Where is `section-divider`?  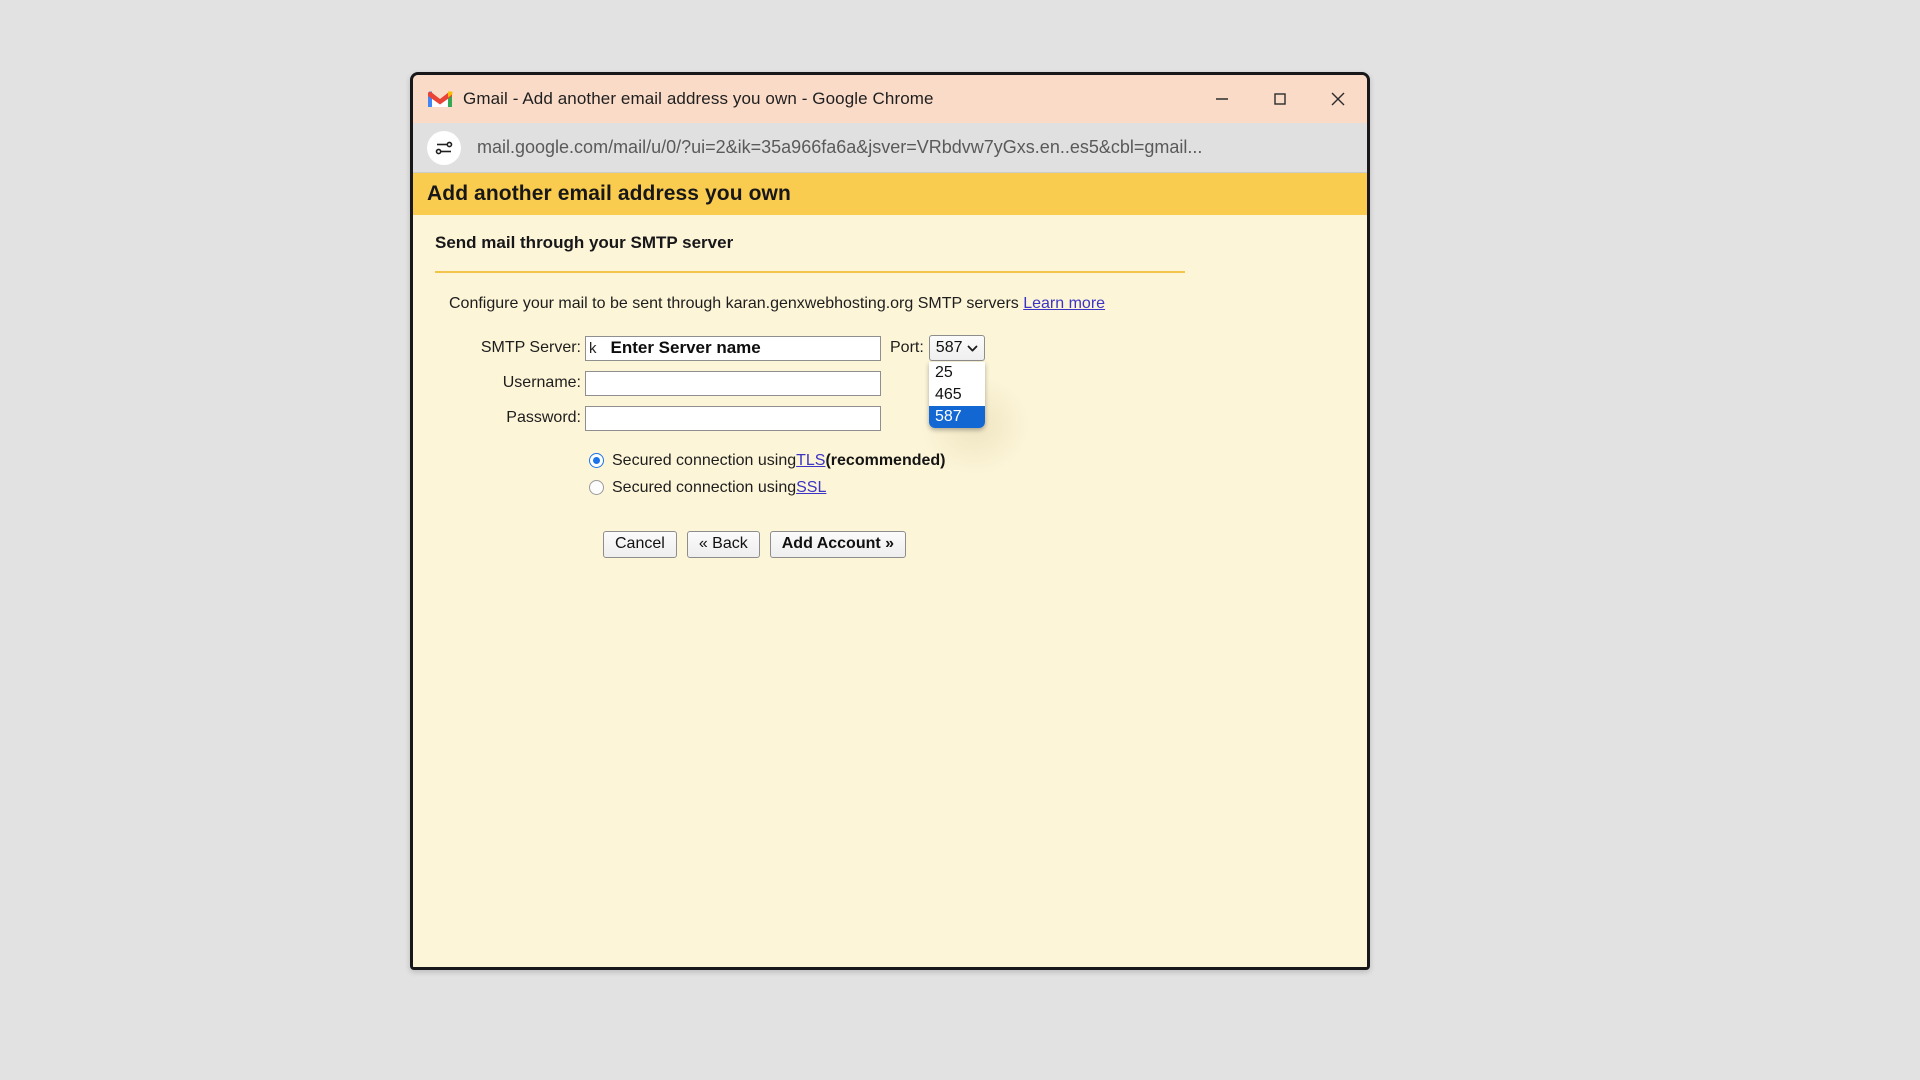 section-divider is located at coordinates (810, 272).